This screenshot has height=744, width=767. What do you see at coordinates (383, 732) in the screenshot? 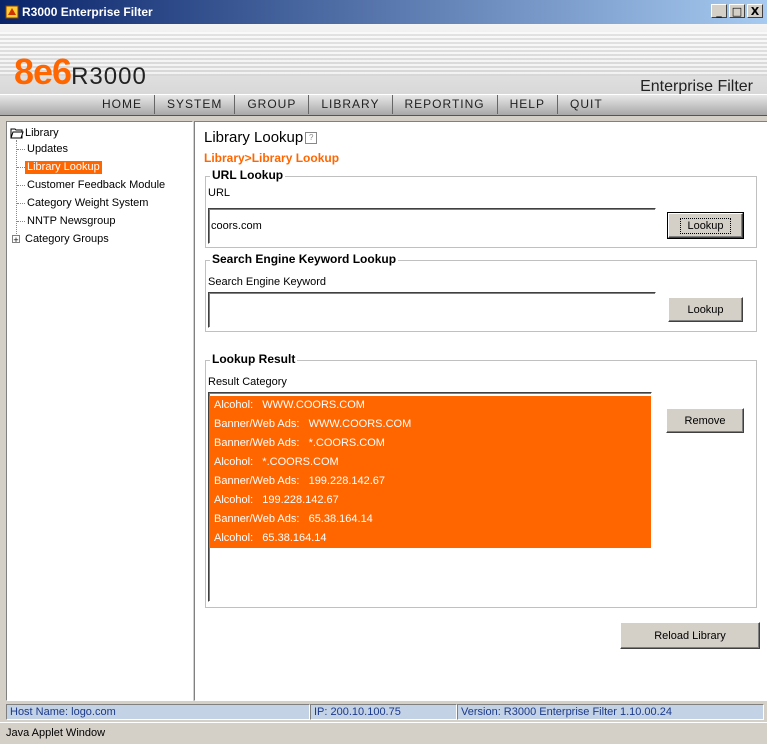
I see `java-applet-bar: Java Applet Window` at bounding box center [383, 732].